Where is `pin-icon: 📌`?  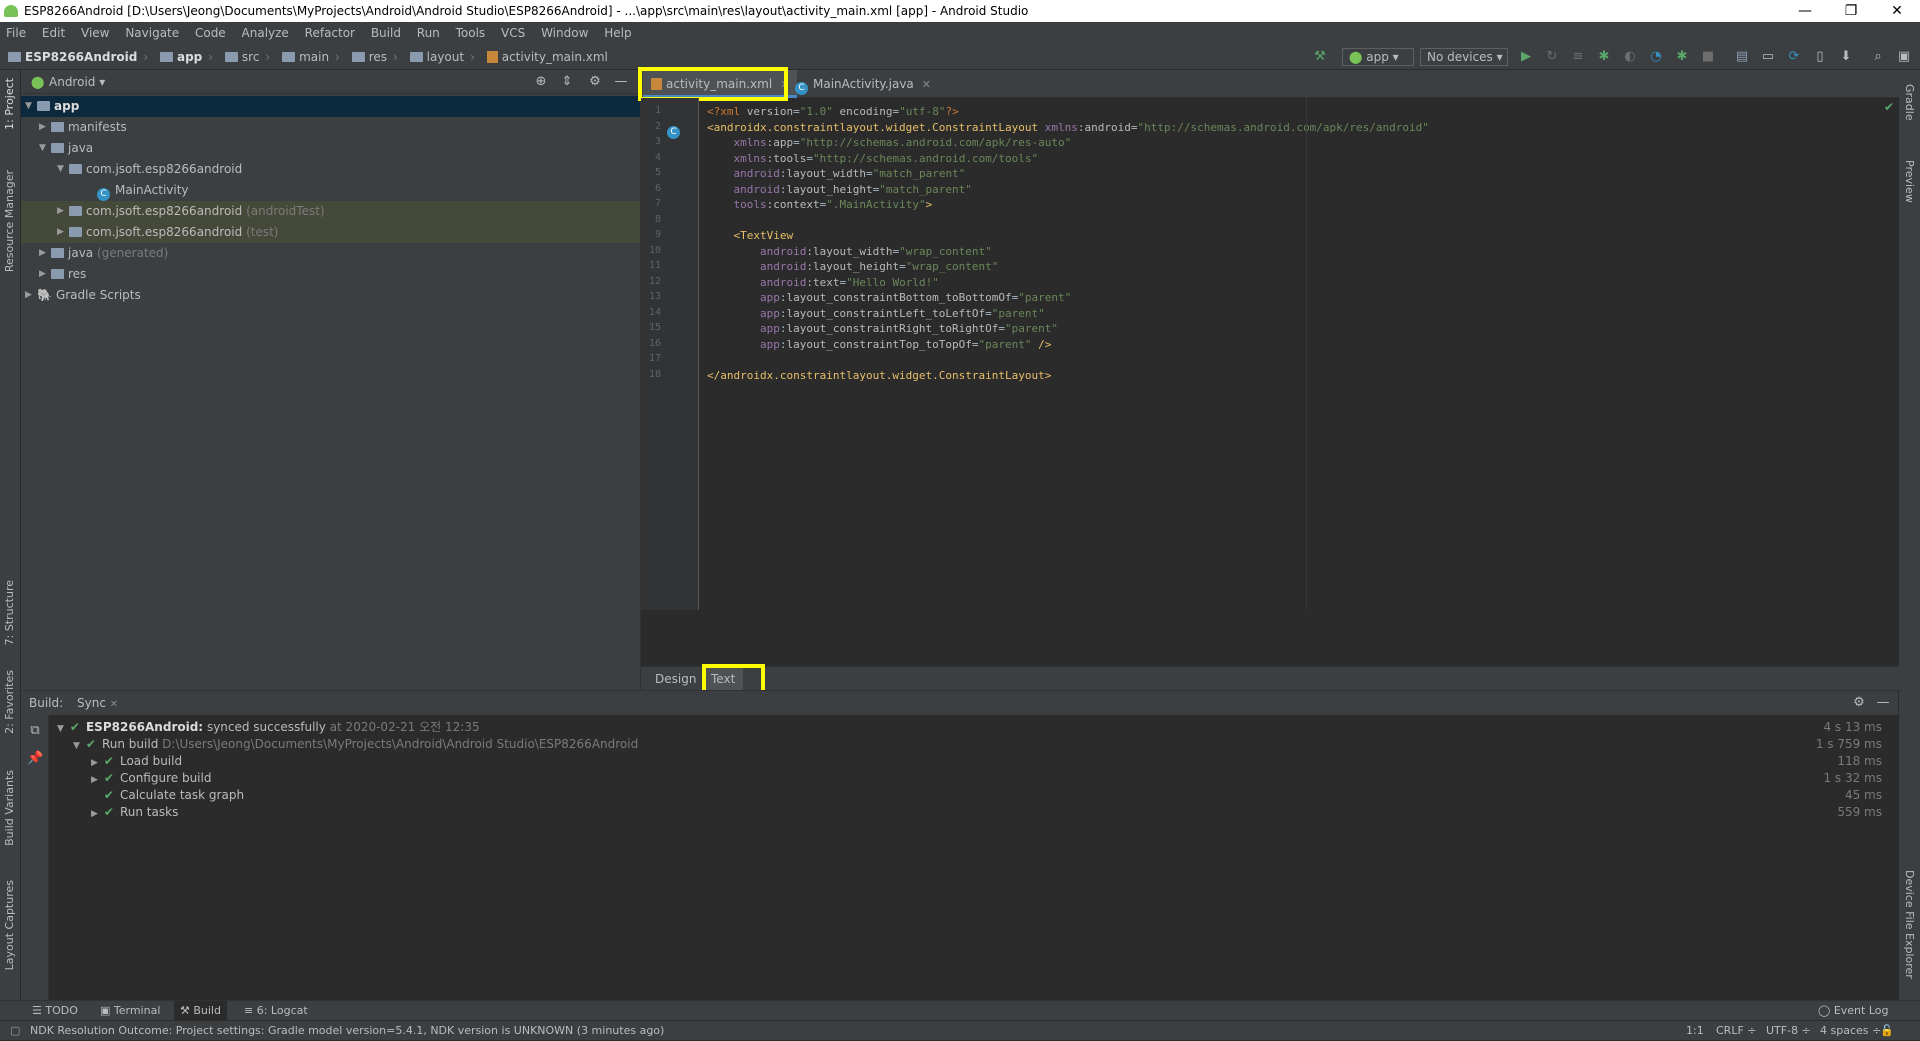 pin-icon: 📌 is located at coordinates (35, 759).